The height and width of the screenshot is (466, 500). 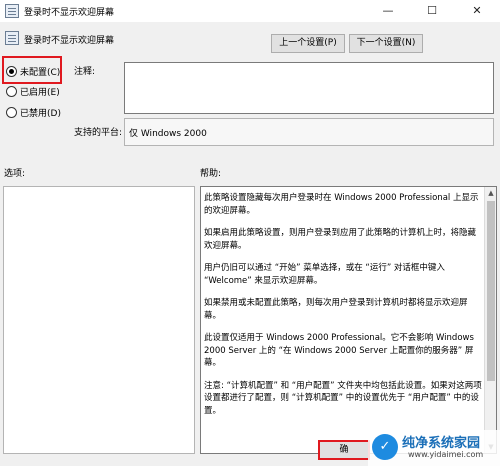 I want to click on radio-not-configured: 未配置(C), so click(x=33, y=71).